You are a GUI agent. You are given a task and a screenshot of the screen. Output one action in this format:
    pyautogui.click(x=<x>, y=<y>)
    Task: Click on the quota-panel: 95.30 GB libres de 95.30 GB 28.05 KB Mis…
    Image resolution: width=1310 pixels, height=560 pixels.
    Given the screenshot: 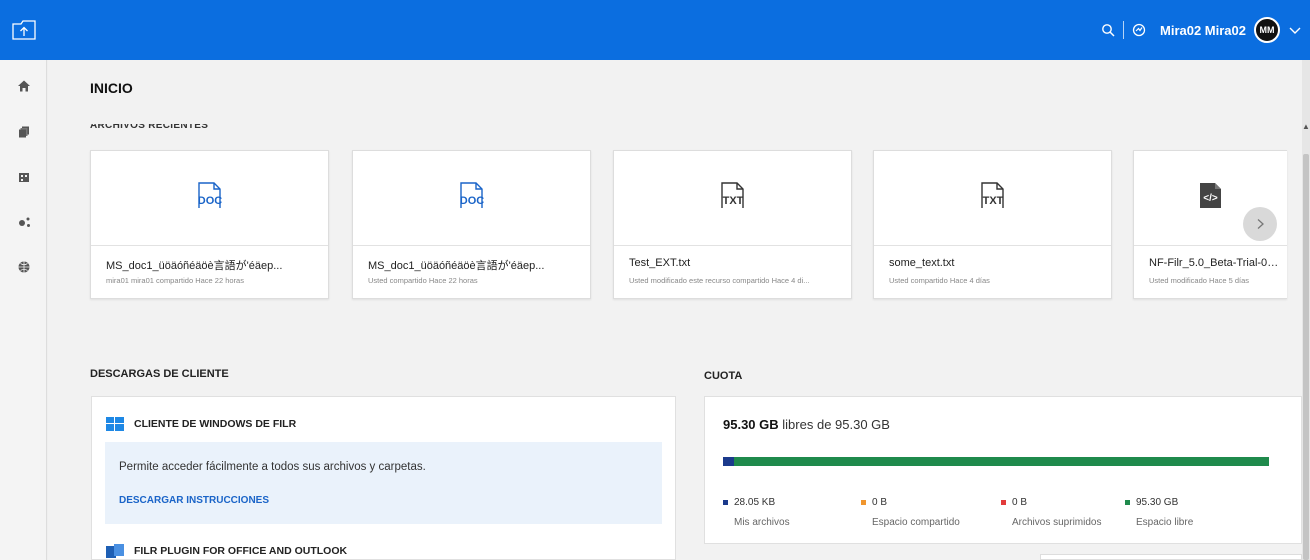 What is the action you would take?
    pyautogui.click(x=1003, y=470)
    